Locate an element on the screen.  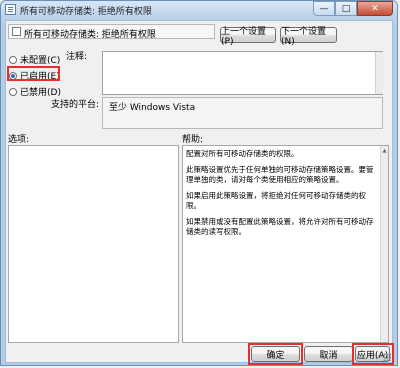
window-controls: — □ ✕ is located at coordinates (353, 8).